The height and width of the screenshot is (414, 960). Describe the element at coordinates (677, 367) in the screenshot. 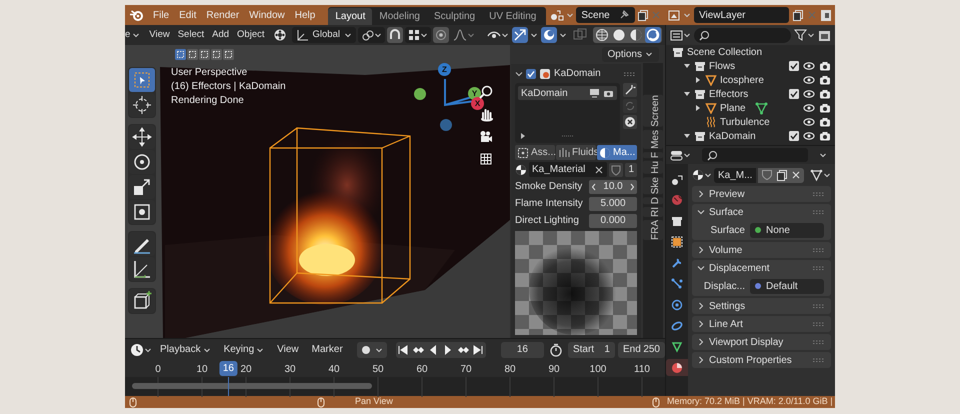

I see `properties-tab` at that location.